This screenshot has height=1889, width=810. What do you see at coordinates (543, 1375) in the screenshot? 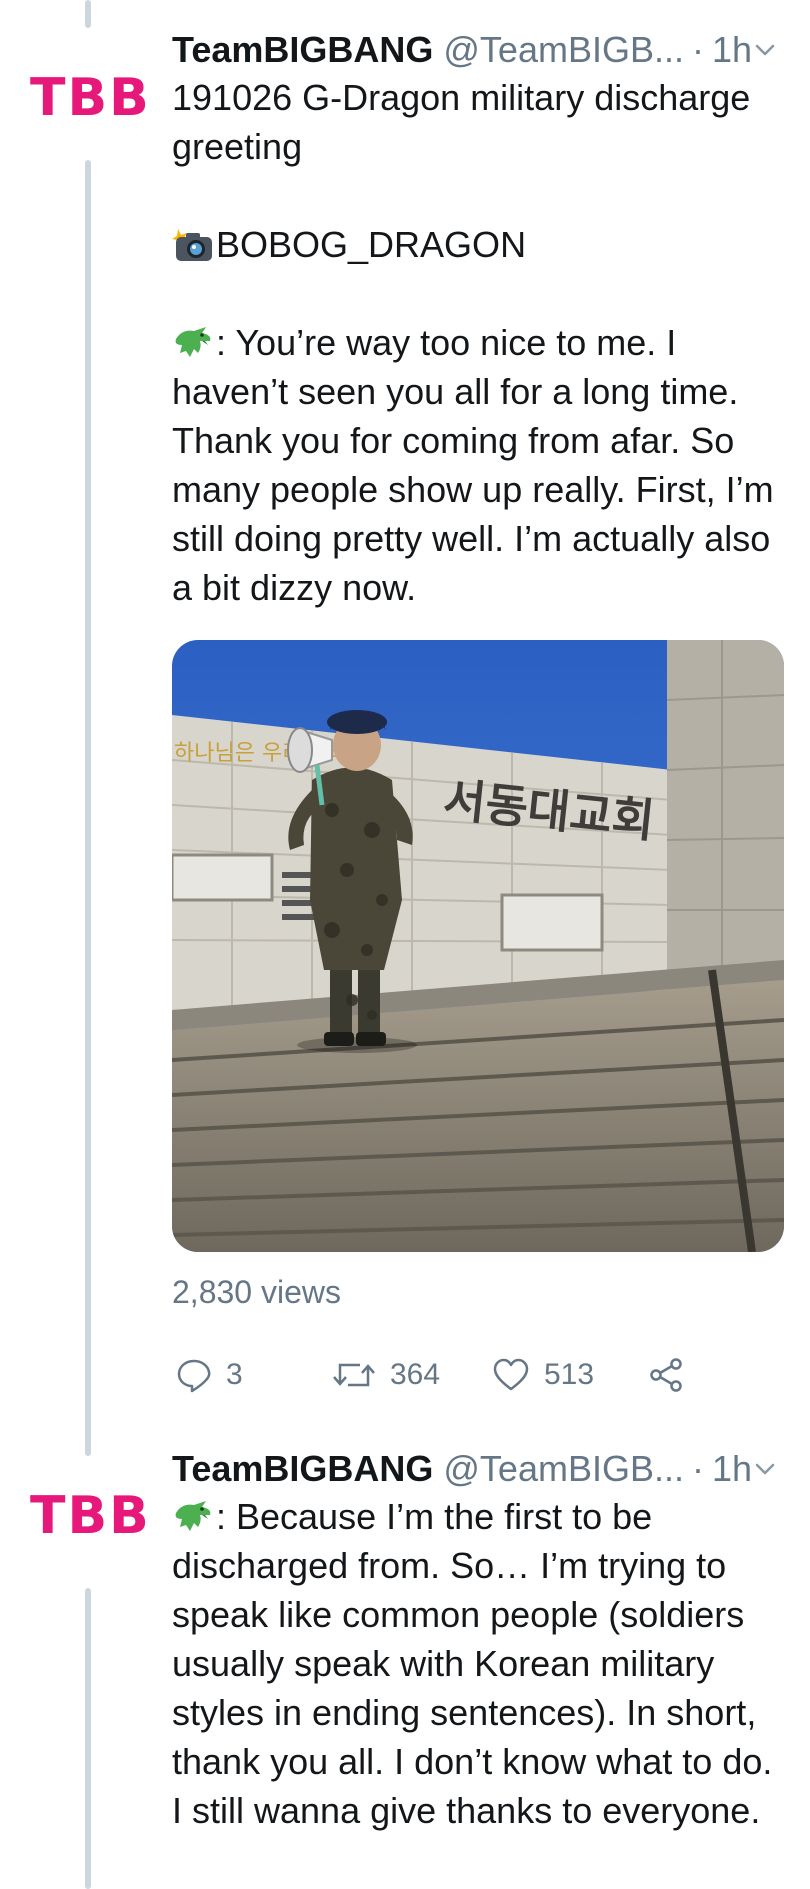
I see `like-button: 513` at bounding box center [543, 1375].